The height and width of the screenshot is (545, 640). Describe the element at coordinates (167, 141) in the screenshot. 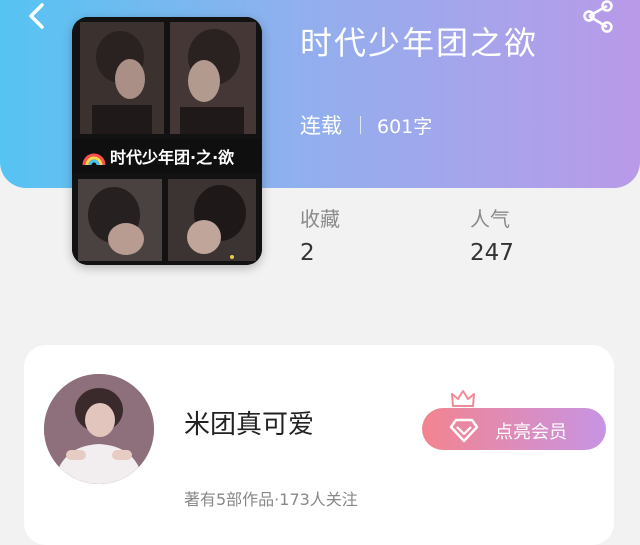

I see `book-cover: 时代少年团·之·欲` at that location.